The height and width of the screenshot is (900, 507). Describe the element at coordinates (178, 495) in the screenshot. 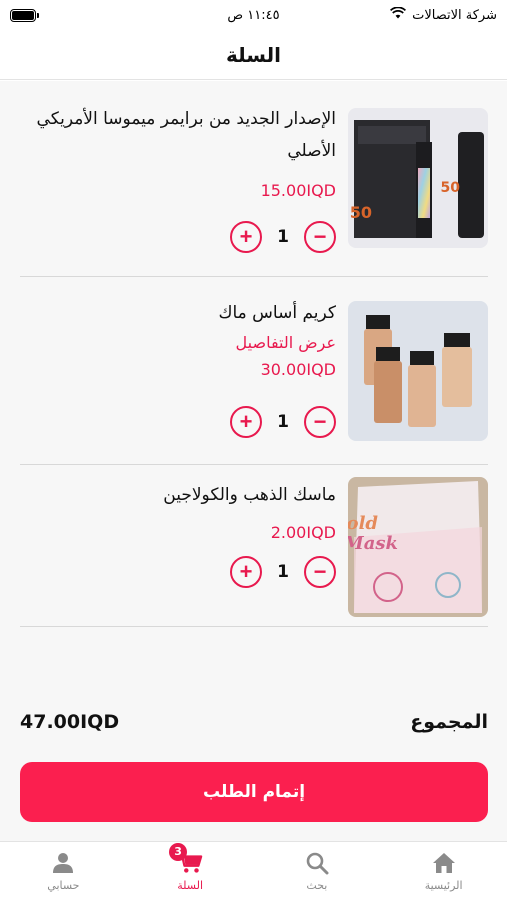

I see `product-name: ماسك الذهب والكولاجين` at that location.